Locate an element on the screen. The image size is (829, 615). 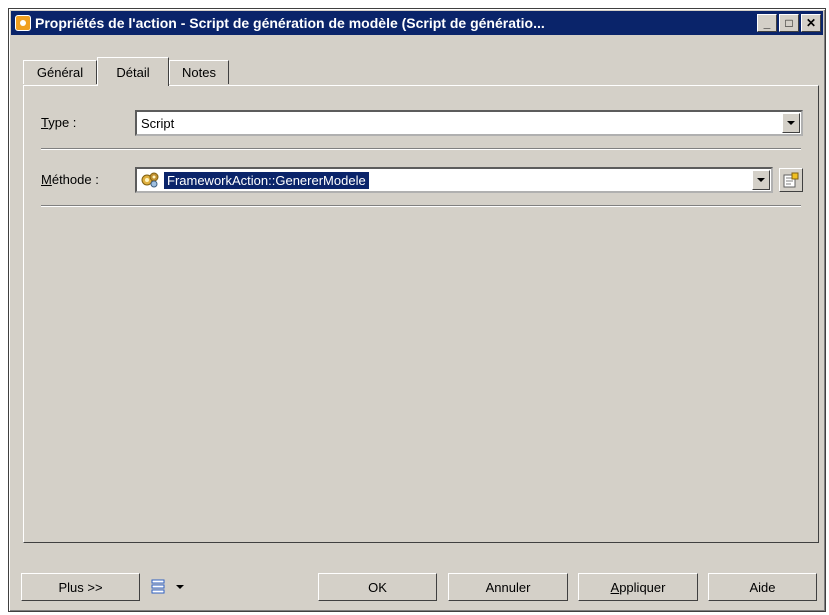
more-button: Plus >> is located at coordinates (80, 587).